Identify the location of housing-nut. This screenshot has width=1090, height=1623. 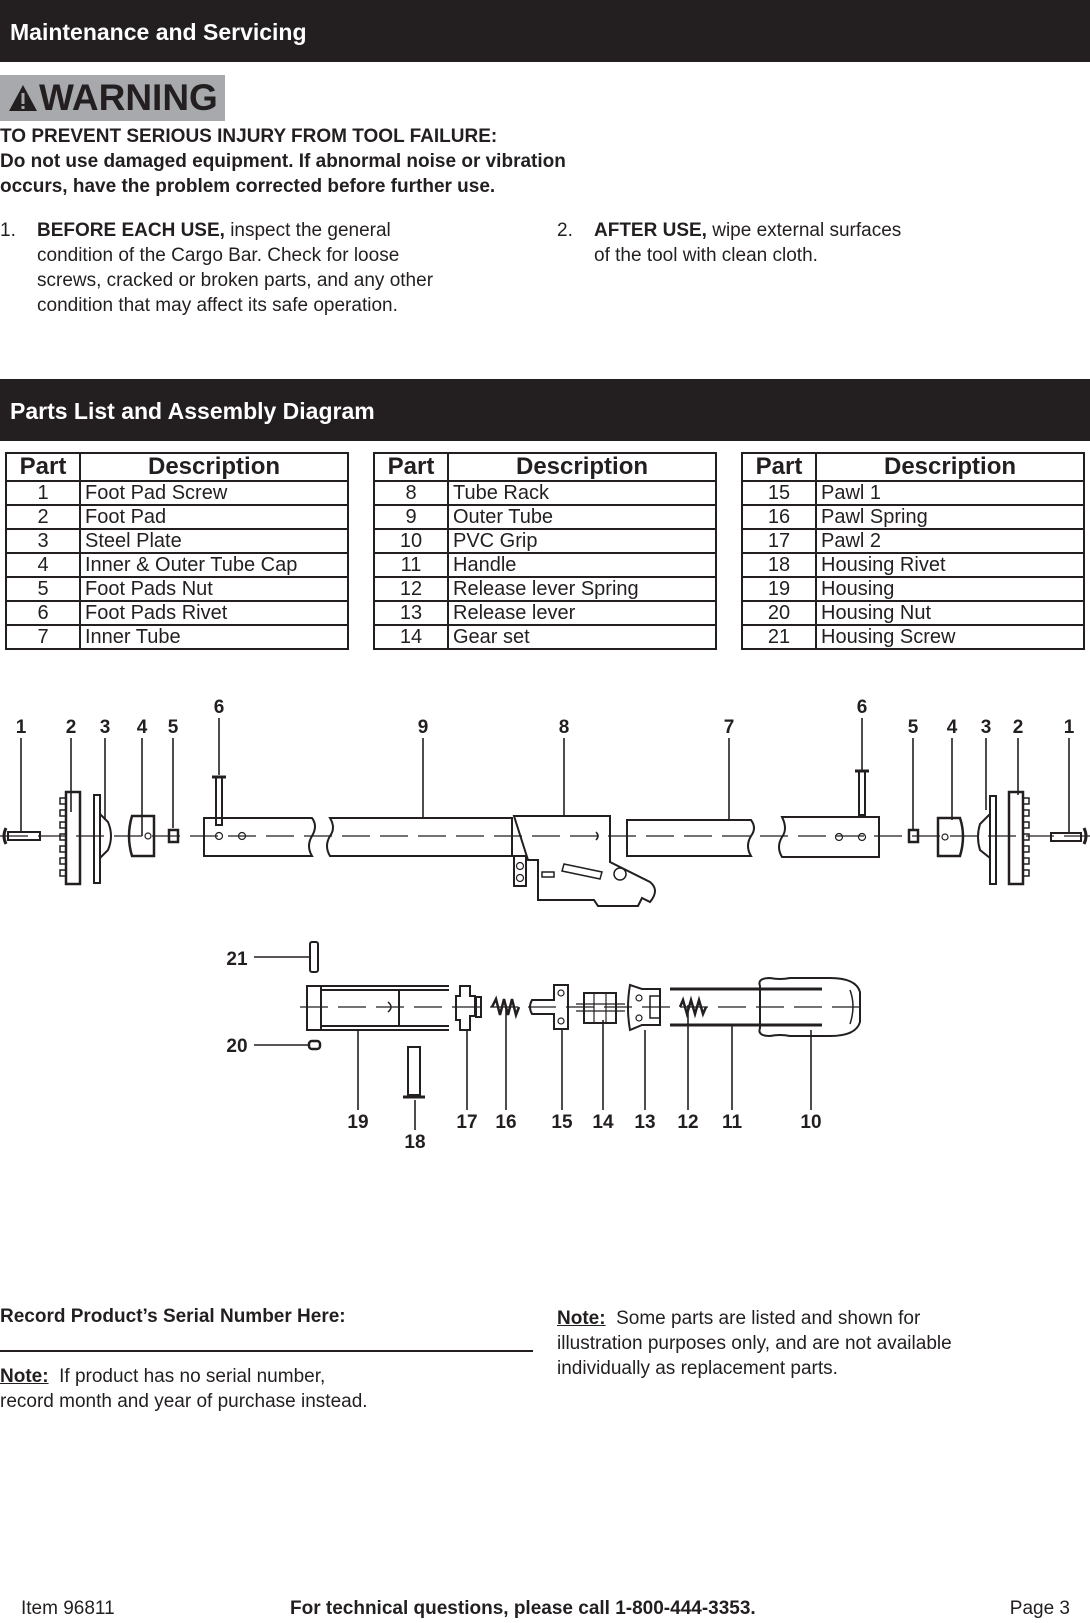
(314, 1045).